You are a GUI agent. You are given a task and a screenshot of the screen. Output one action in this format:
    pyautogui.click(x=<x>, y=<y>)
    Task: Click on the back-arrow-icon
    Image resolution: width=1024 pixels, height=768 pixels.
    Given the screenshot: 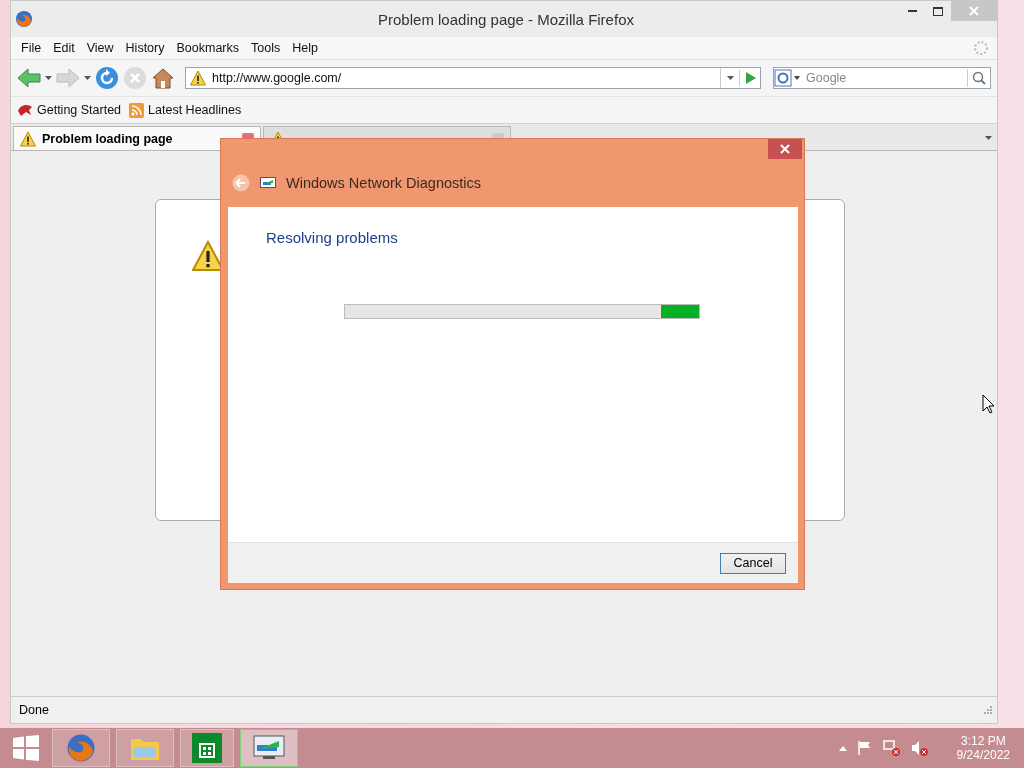 What is the action you would take?
    pyautogui.click(x=29, y=78)
    